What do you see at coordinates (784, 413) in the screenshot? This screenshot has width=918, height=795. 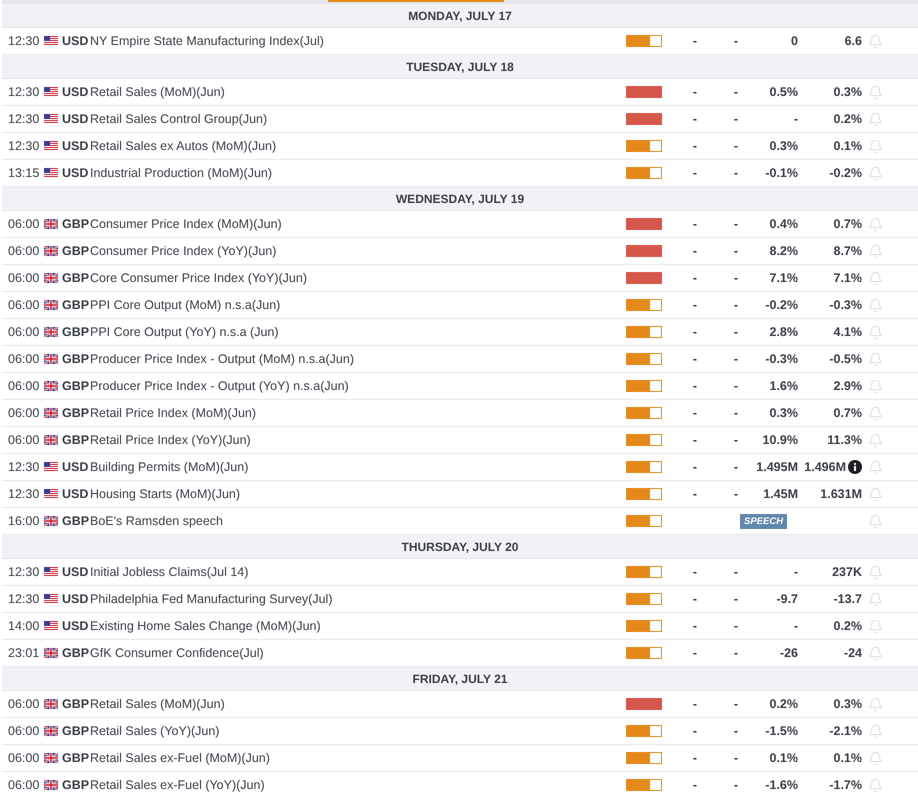 I see `consensus-value: 0.3%` at bounding box center [784, 413].